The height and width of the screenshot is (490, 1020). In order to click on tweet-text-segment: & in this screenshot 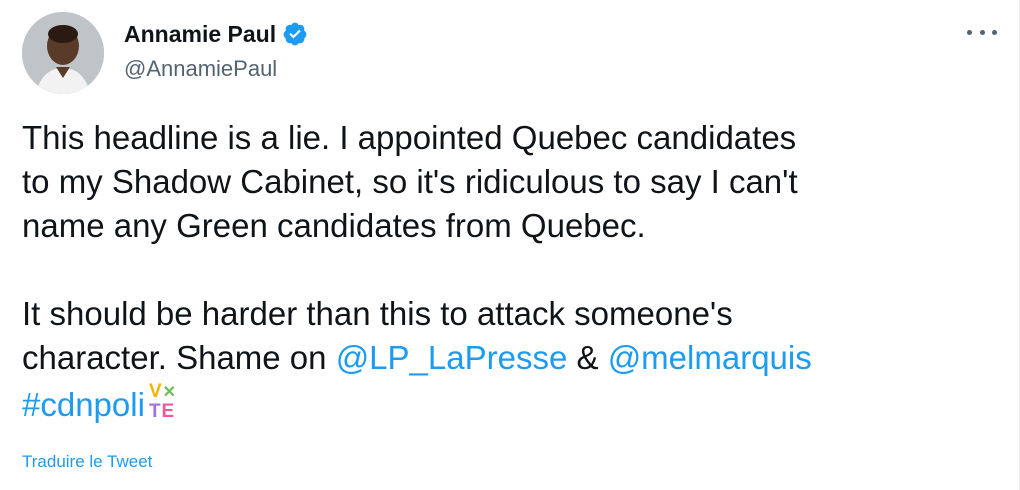, I will do `click(587, 357)`.